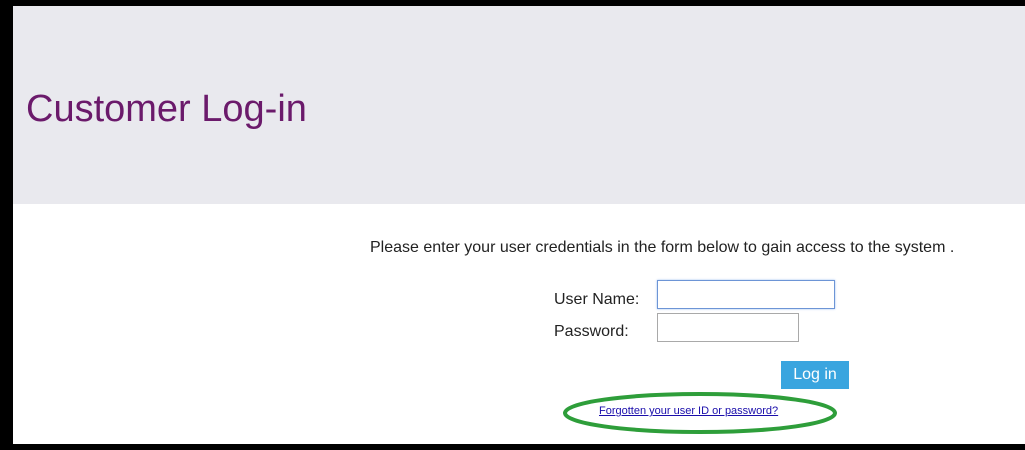 The height and width of the screenshot is (450, 1025). What do you see at coordinates (166, 109) in the screenshot?
I see `page-title: Customer Log-in` at bounding box center [166, 109].